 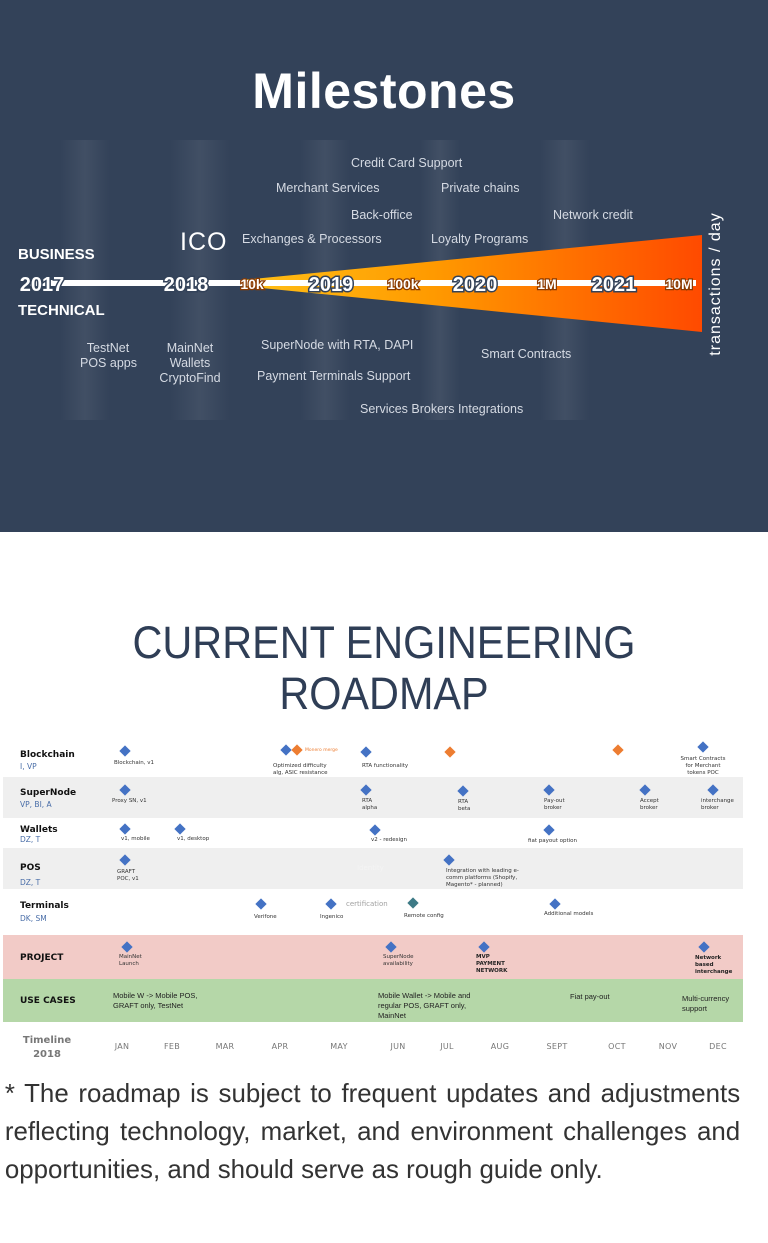 I want to click on month-label: AUG, so click(x=500, y=1046).